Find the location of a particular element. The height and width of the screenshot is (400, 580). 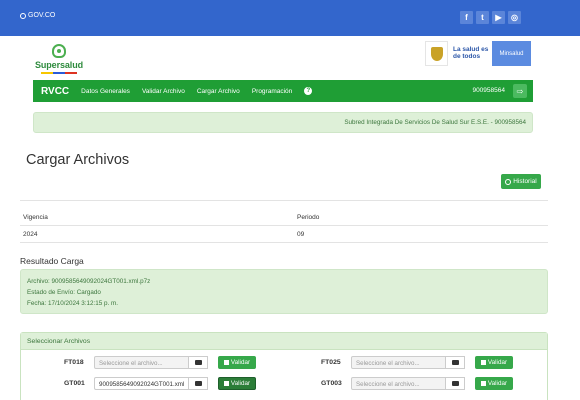

validar-button-gt001: Validar is located at coordinates (237, 383).